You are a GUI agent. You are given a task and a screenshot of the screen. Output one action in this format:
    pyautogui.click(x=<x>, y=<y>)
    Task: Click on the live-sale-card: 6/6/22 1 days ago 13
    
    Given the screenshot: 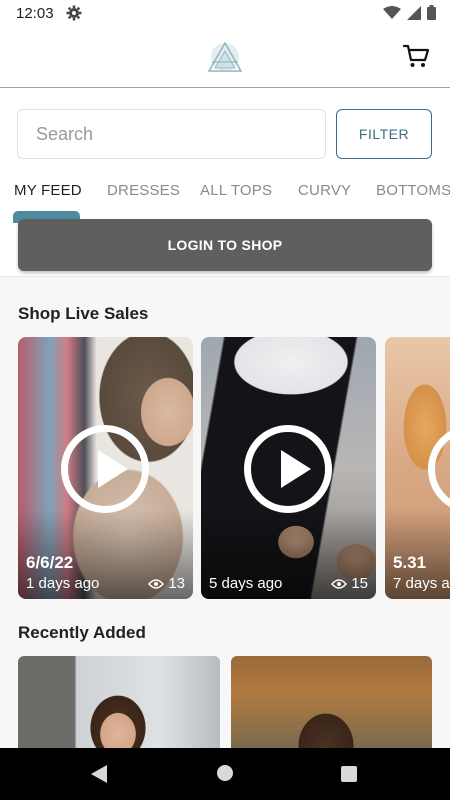 What is the action you would take?
    pyautogui.click(x=105, y=468)
    